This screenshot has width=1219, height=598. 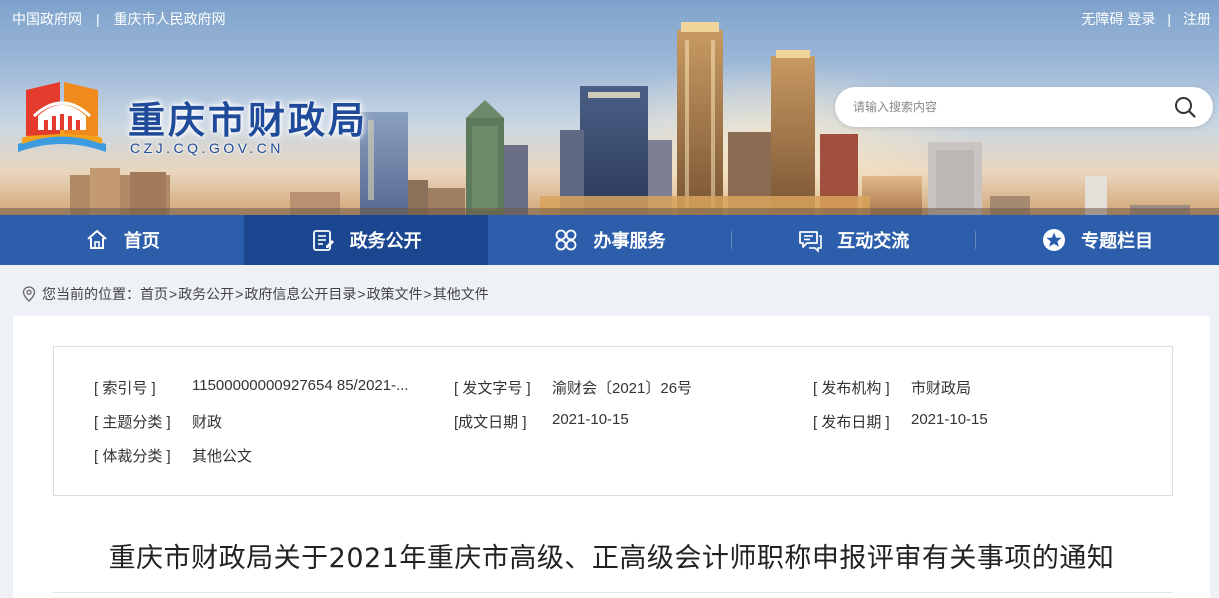 What do you see at coordinates (29, 294) in the screenshot?
I see `location-pin-icon` at bounding box center [29, 294].